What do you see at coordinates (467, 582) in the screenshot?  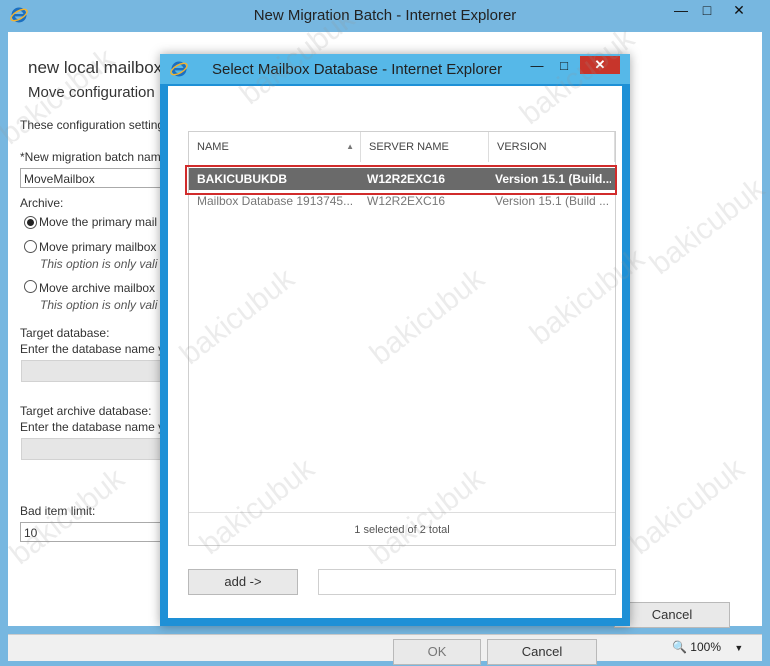 I see `selected-database-field` at bounding box center [467, 582].